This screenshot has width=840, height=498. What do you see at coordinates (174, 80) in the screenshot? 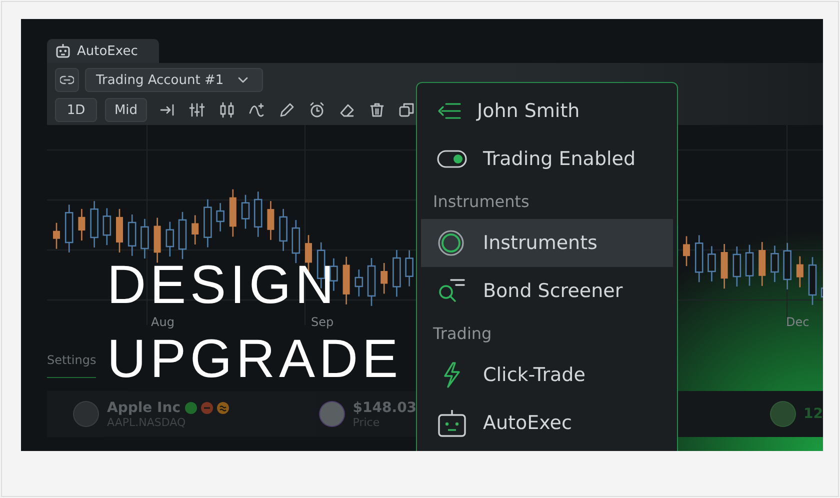
I see `account-dropdown: Trading Account #1` at bounding box center [174, 80].